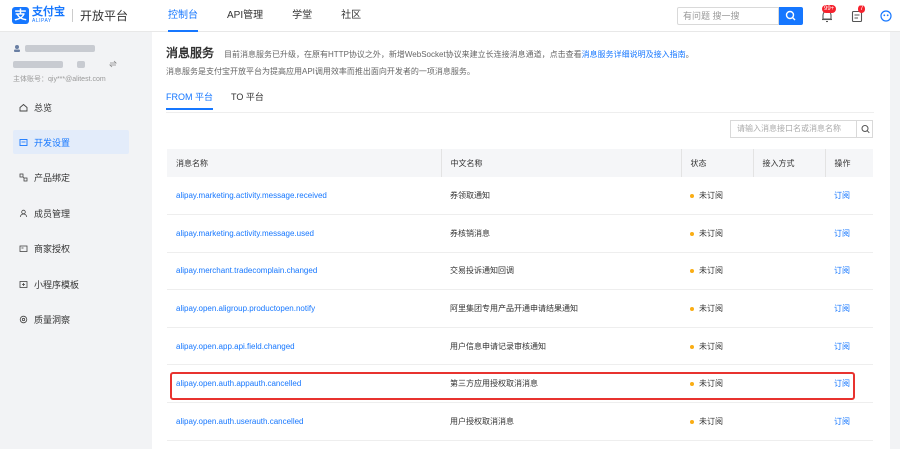 This screenshot has width=900, height=449. Describe the element at coordinates (71, 248) in the screenshot. I see `sidebar-item-merchant-auth: 商家授权` at that location.